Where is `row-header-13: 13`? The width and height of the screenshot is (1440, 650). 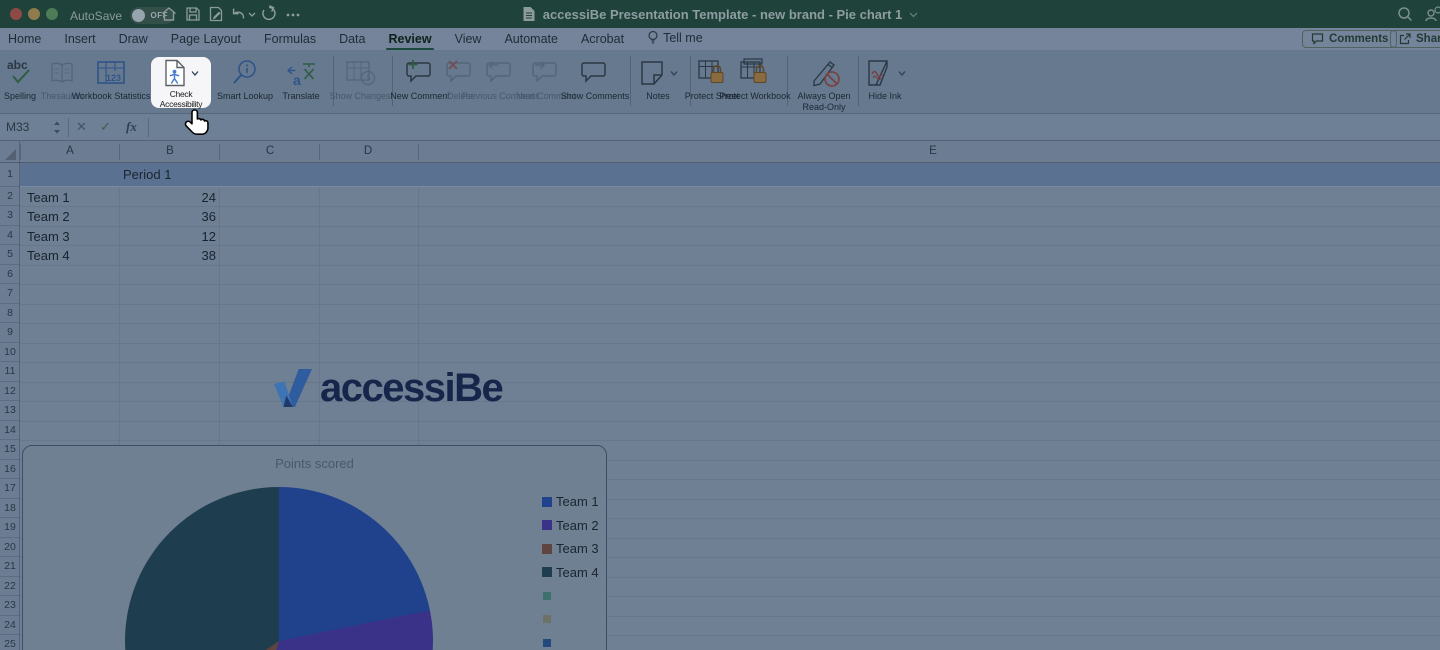 row-header-13: 13 is located at coordinates (10, 411).